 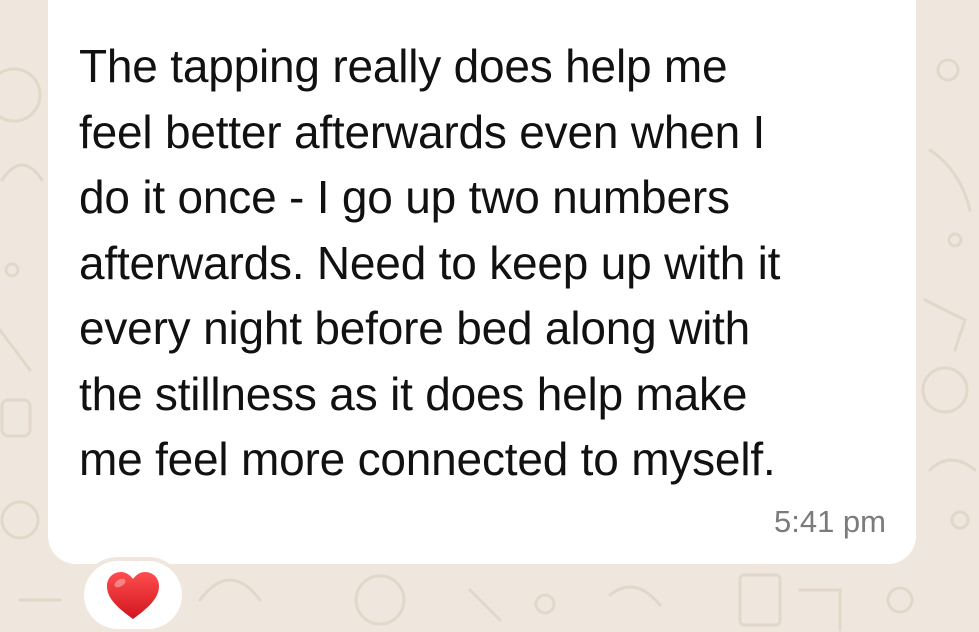 I want to click on message-line: me feel more connected to myself., so click(x=427, y=459).